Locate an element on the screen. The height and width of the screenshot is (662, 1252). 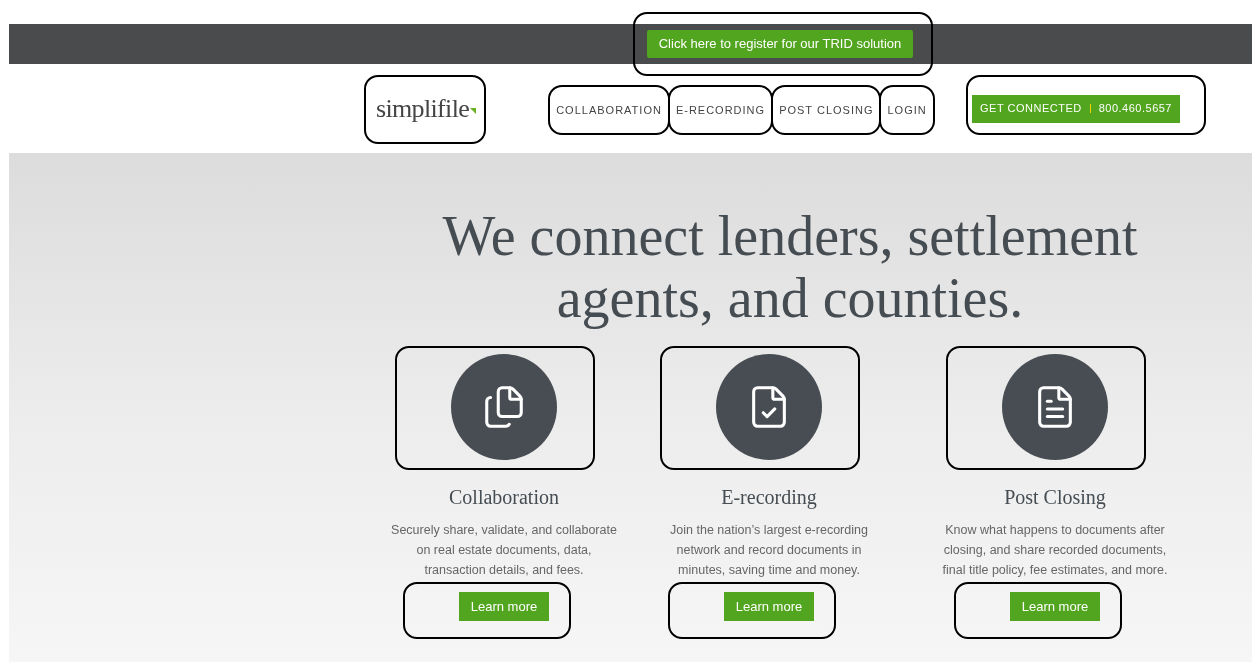
feature-description: Securely share, validate, and collaborate on real estate documents, data, transaction details, and fees. is located at coordinates (504, 550).